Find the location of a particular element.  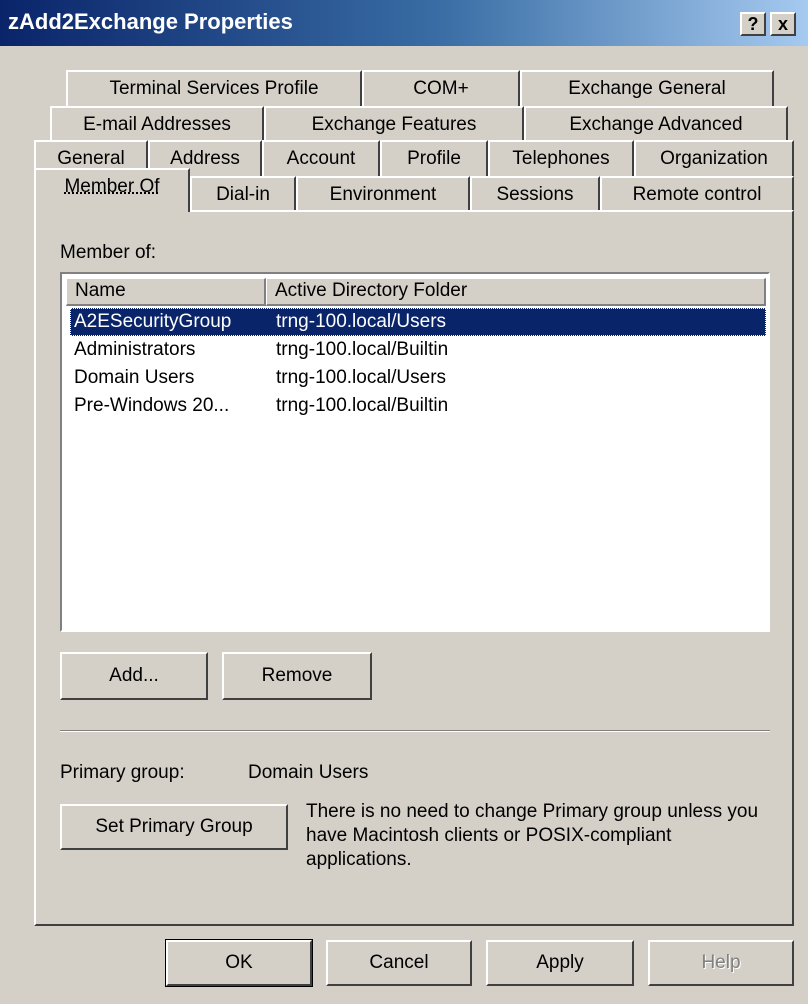

tab-exchange-advanced: Exchange Advanced is located at coordinates (656, 124).